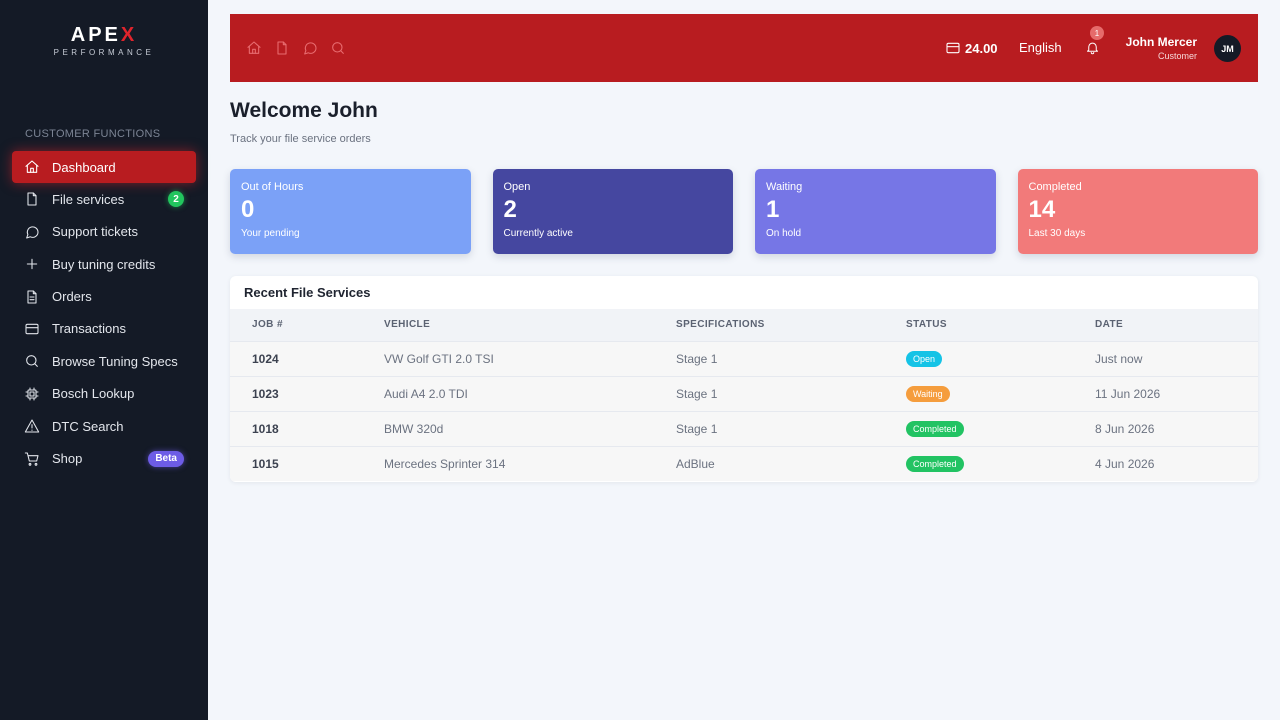  What do you see at coordinates (115, 361) in the screenshot?
I see `sidebar-item-label: Browse Tuning Specs` at bounding box center [115, 361].